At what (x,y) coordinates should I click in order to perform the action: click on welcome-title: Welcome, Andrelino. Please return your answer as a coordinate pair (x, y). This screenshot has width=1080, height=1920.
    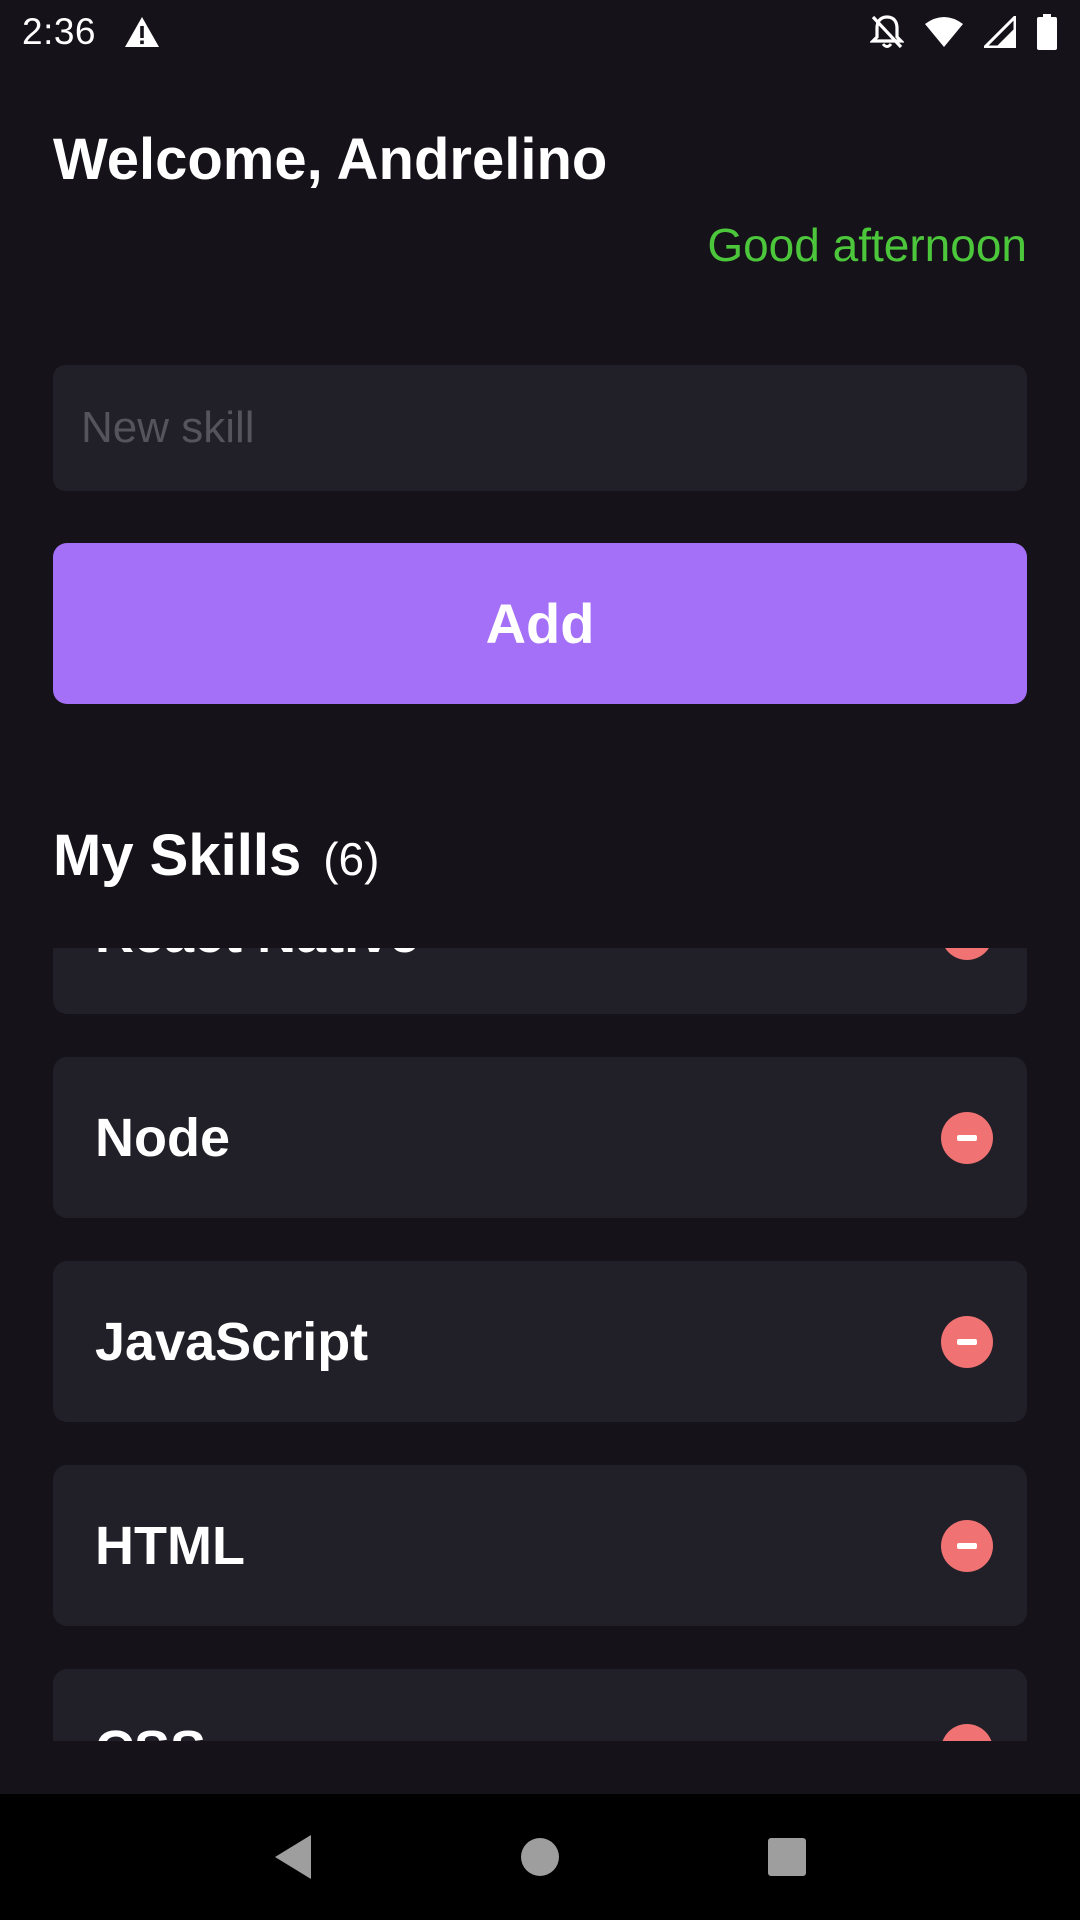
    Looking at the image, I should click on (330, 159).